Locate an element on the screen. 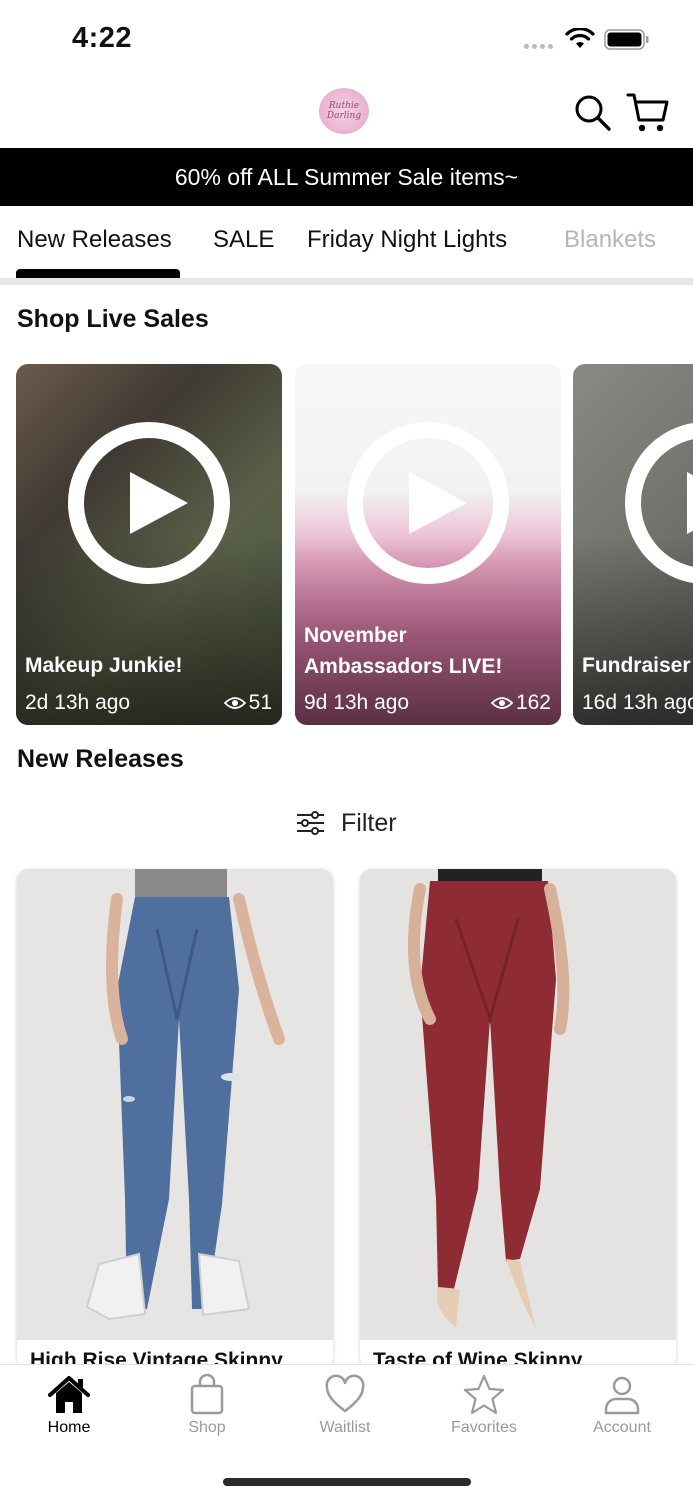 The width and height of the screenshot is (693, 1500). status-bar: 4:22 is located at coordinates (346, 39).